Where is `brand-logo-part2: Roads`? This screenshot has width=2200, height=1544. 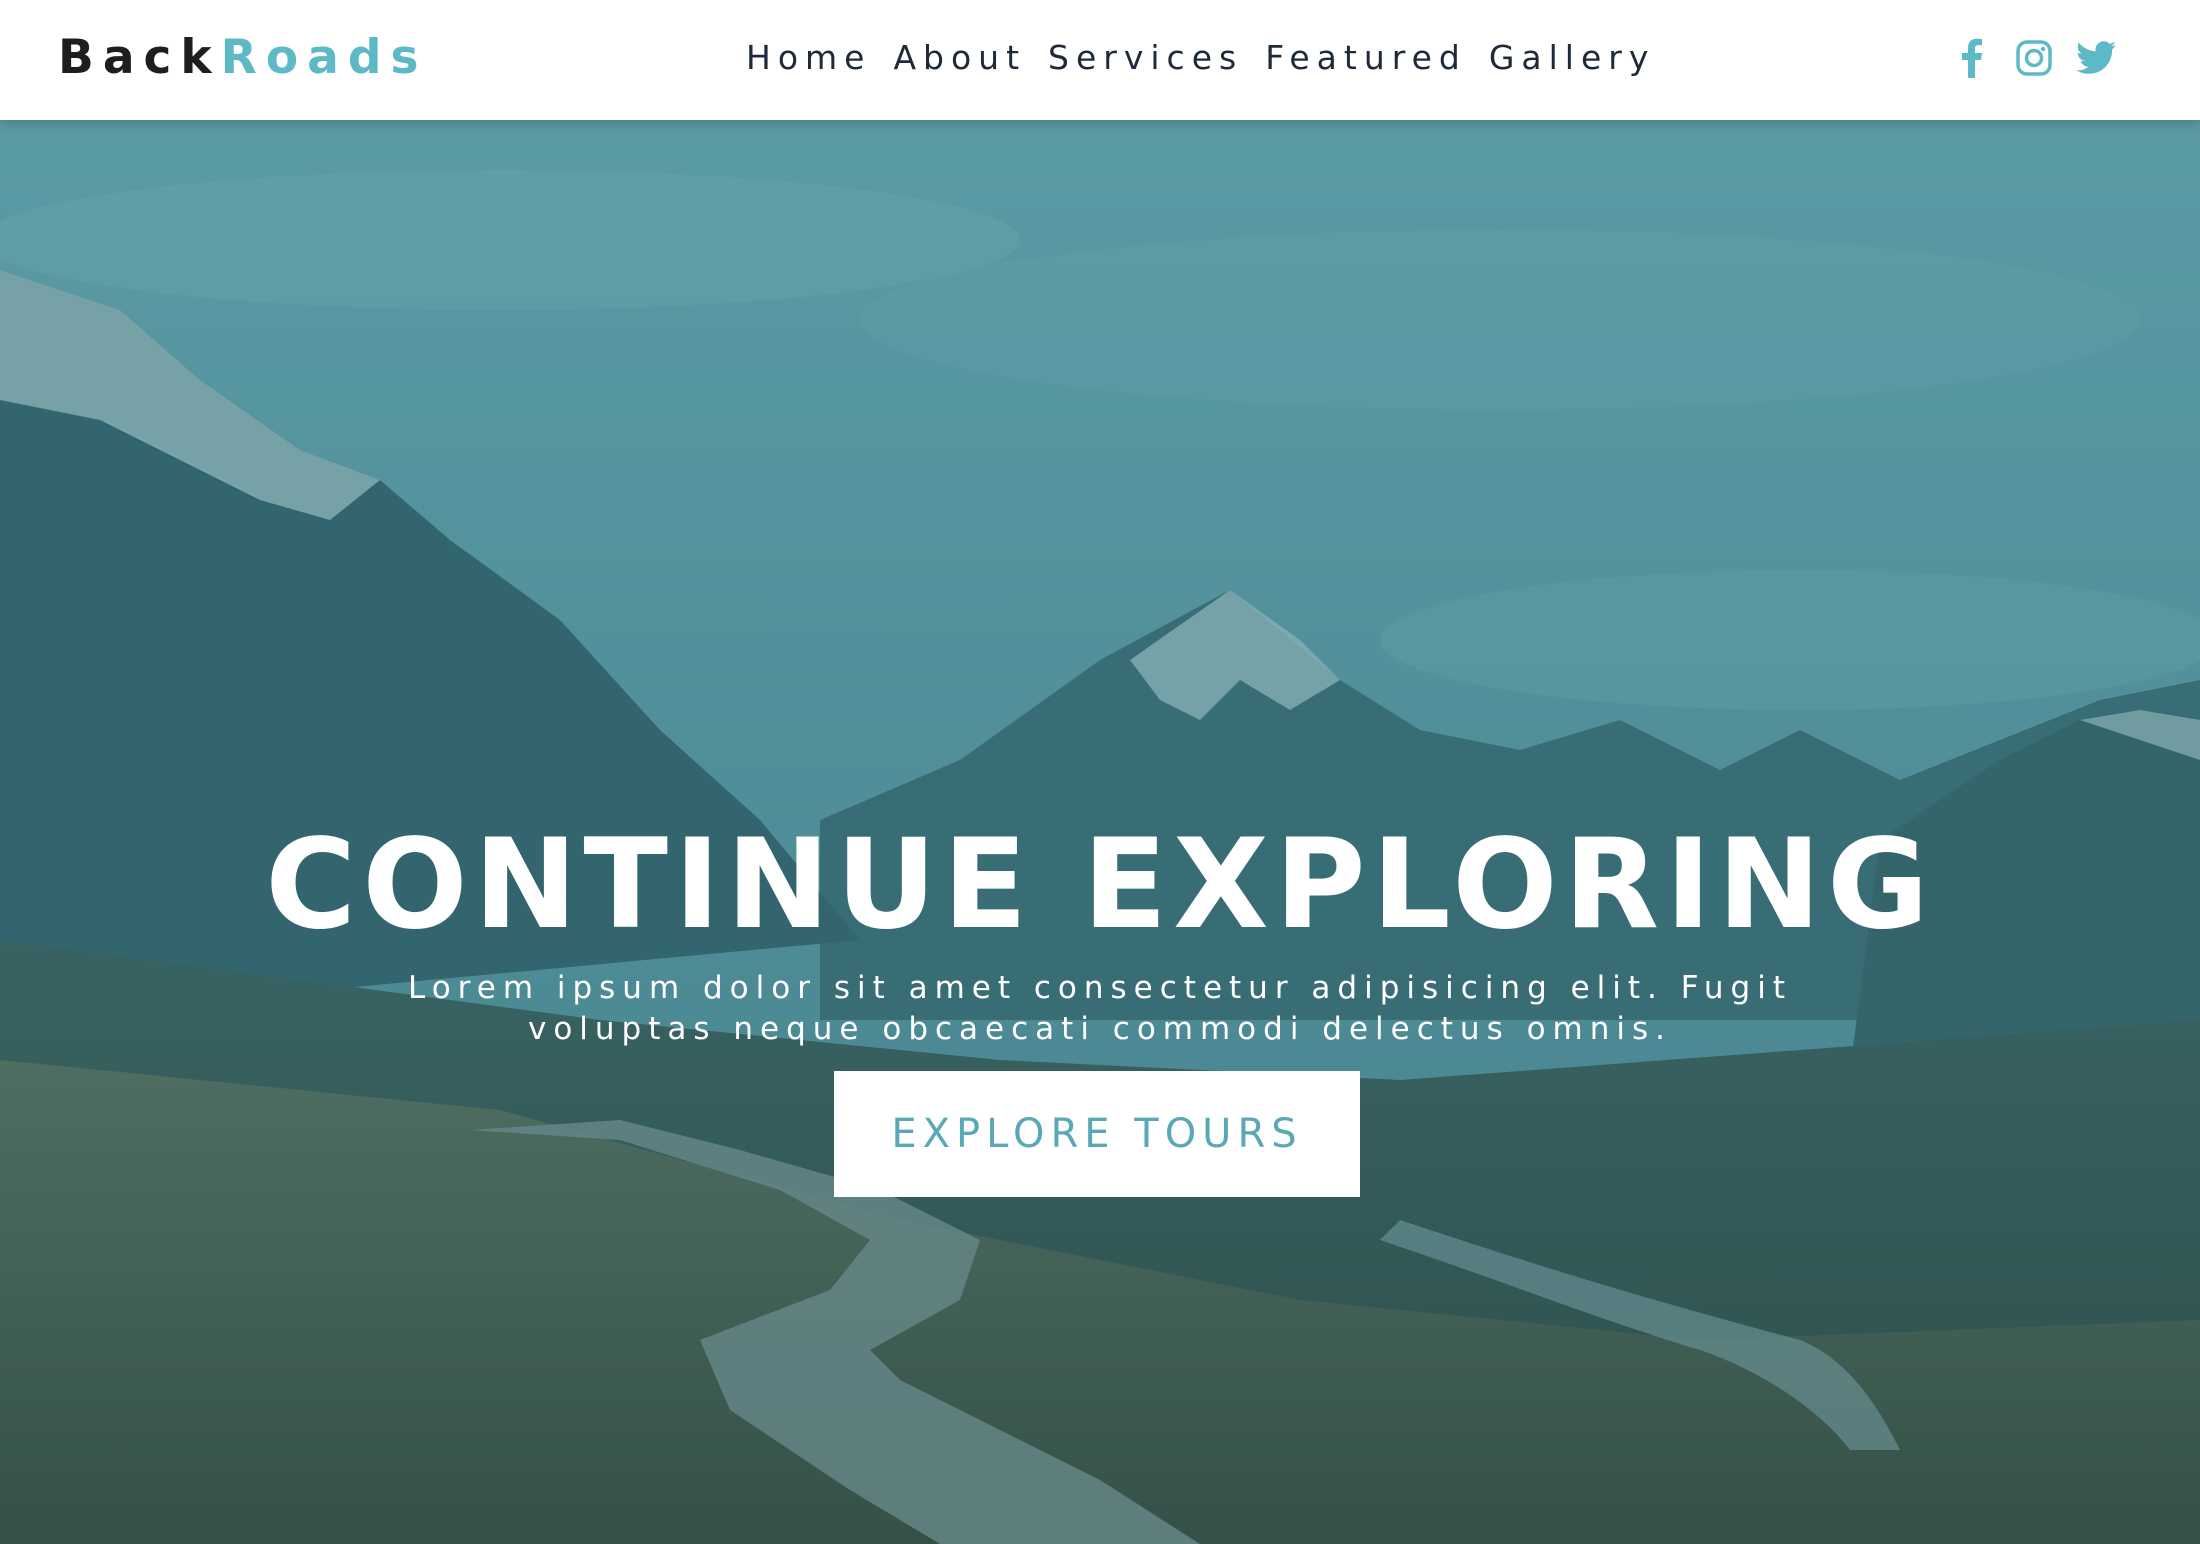
brand-logo-part2: Roads is located at coordinates (324, 57).